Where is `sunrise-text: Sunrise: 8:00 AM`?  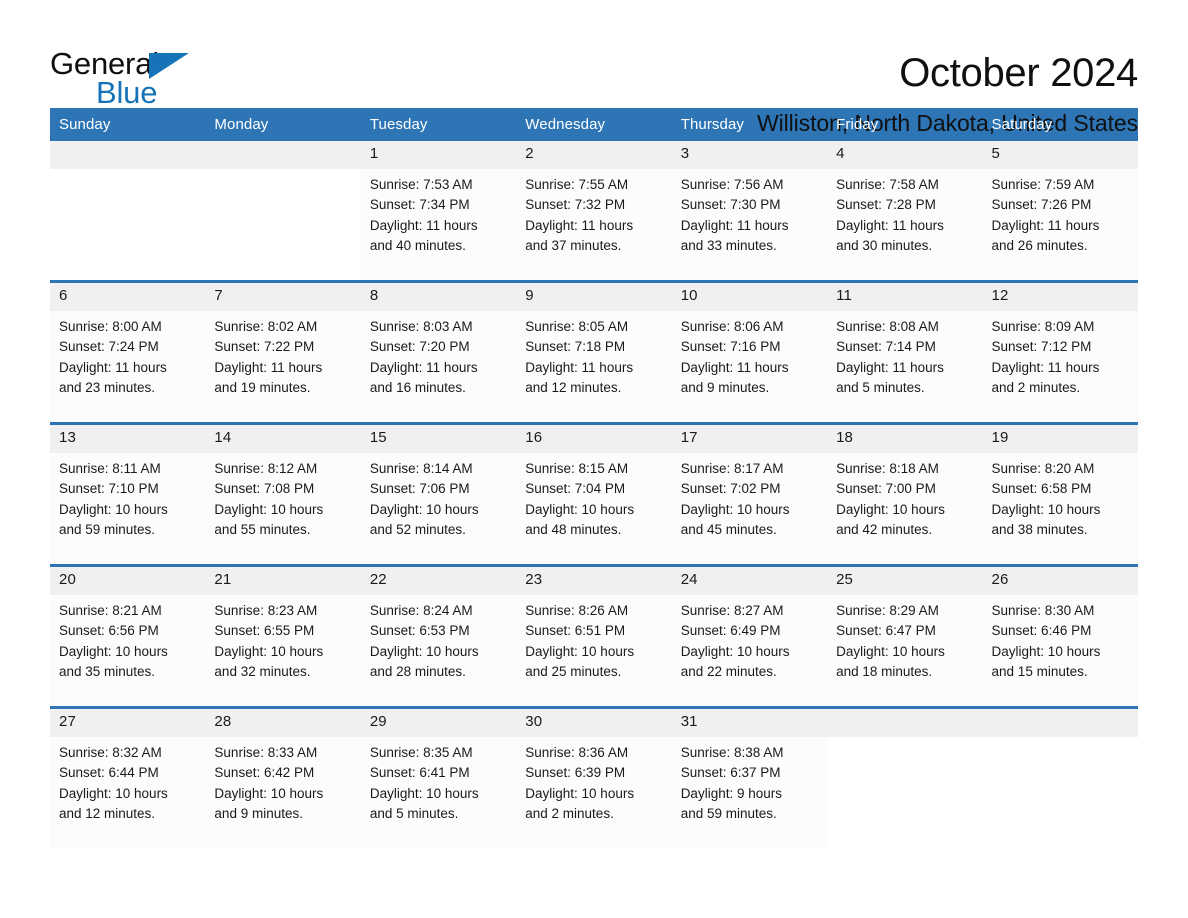 sunrise-text: Sunrise: 8:00 AM is located at coordinates (110, 326).